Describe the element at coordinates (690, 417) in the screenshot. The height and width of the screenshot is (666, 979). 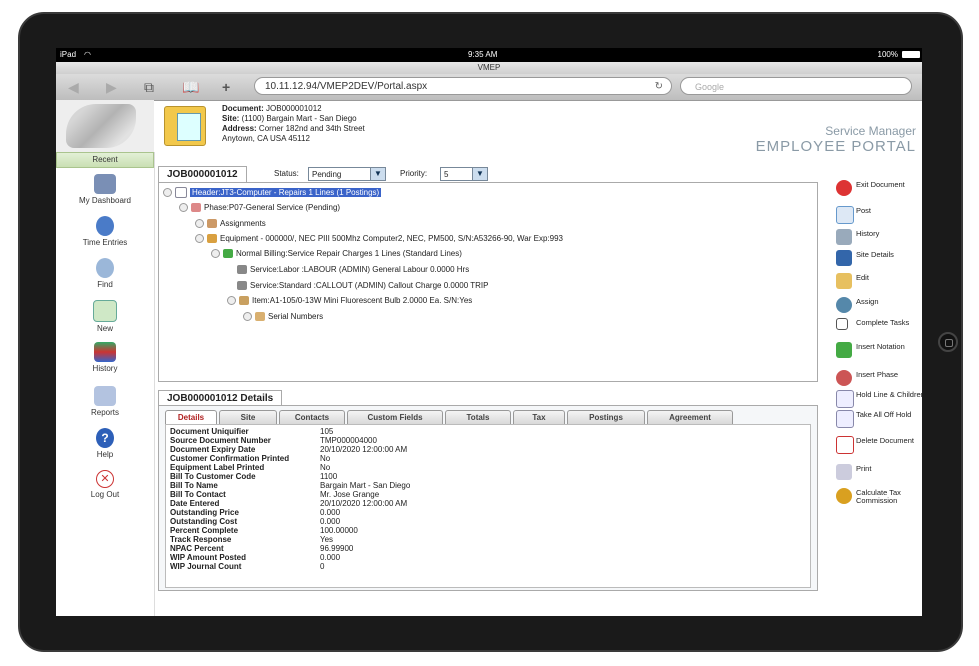
I see `tab-agreement: Agreement` at that location.